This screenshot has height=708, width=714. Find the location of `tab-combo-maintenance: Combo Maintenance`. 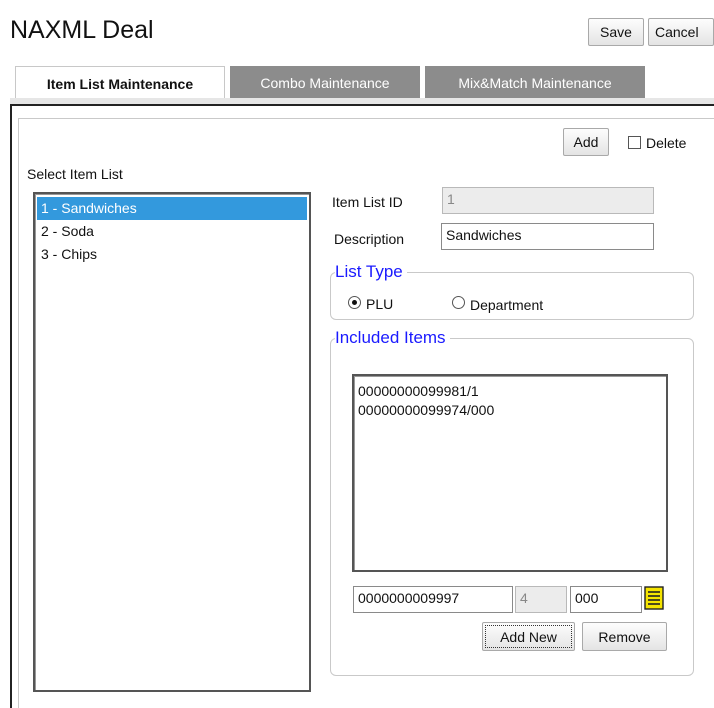

tab-combo-maintenance: Combo Maintenance is located at coordinates (325, 83).